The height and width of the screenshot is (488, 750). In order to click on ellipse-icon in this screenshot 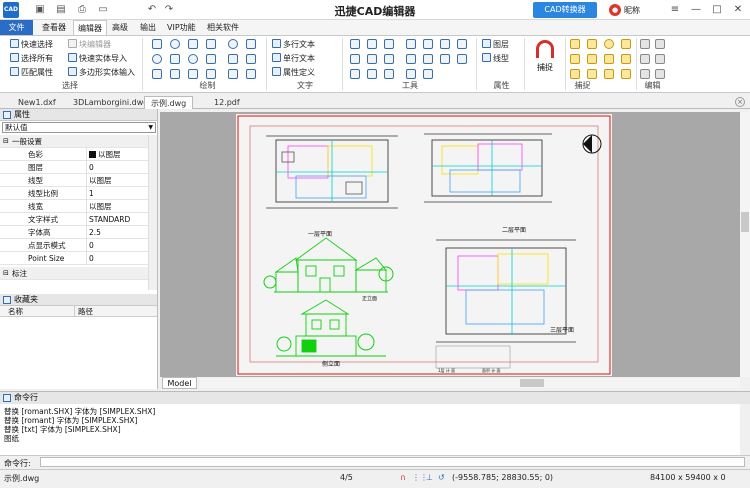, I will do `click(157, 59)`.